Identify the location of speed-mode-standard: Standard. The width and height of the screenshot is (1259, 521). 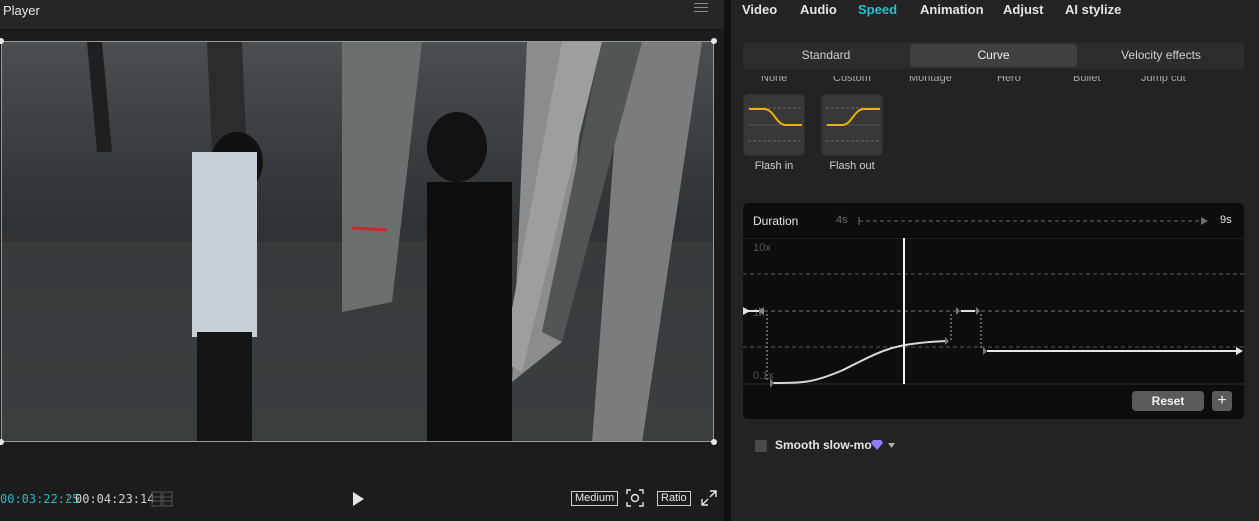
(826, 55).